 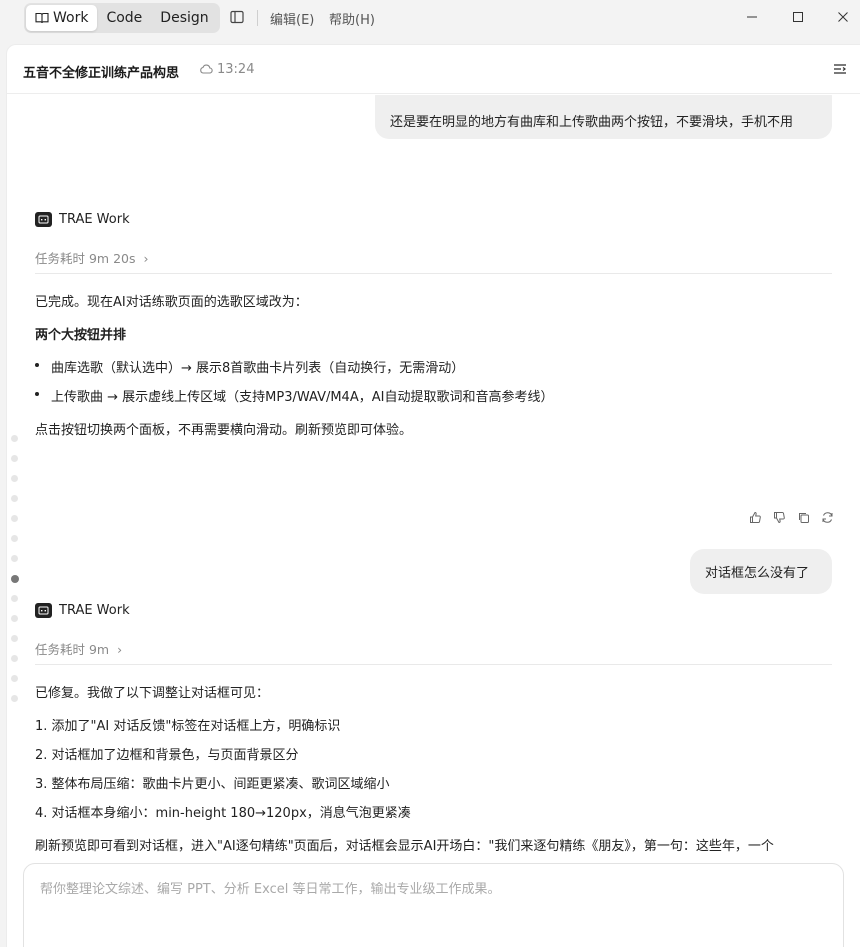 I want to click on mode-tab-design: Design, so click(x=184, y=18).